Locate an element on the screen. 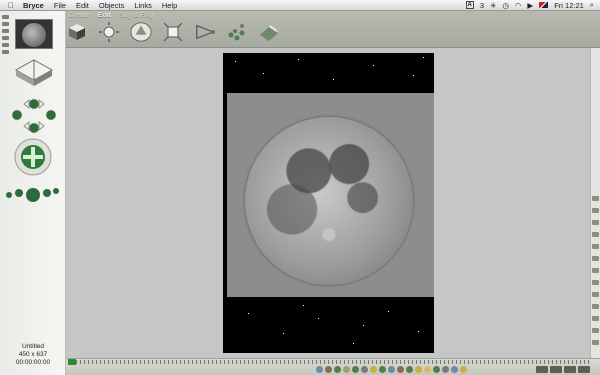 This screenshot has height=375, width=600. display-option-icons is located at coordinates (391, 369).